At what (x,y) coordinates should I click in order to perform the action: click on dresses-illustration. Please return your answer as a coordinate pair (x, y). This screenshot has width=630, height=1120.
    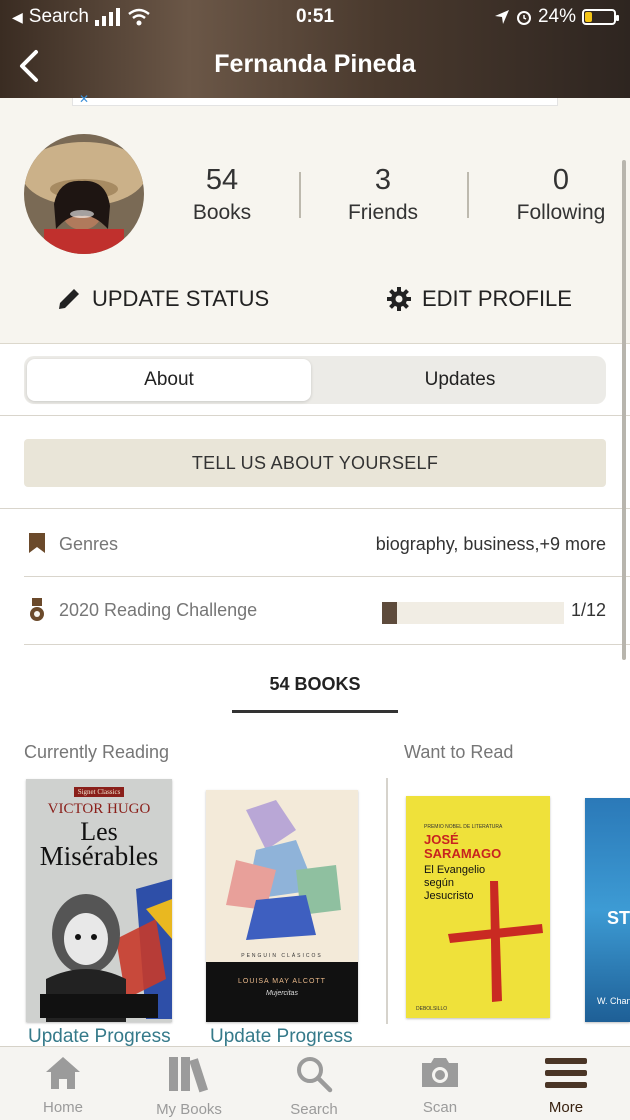
    Looking at the image, I should click on (283, 870).